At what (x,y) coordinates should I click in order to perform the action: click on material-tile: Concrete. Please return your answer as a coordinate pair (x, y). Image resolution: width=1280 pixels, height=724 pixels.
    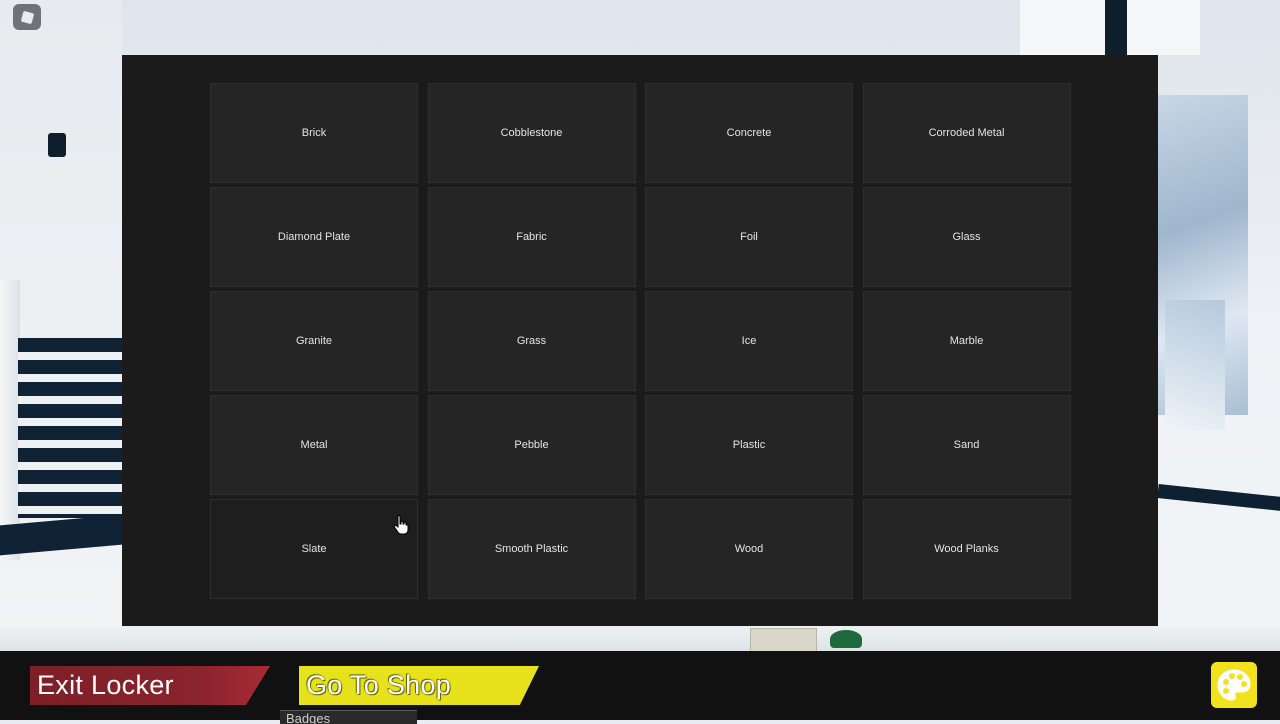
    Looking at the image, I should click on (749, 133).